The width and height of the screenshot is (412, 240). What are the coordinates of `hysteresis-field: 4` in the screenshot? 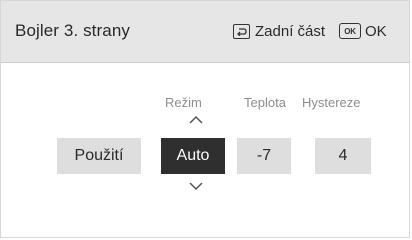 It's located at (343, 156).